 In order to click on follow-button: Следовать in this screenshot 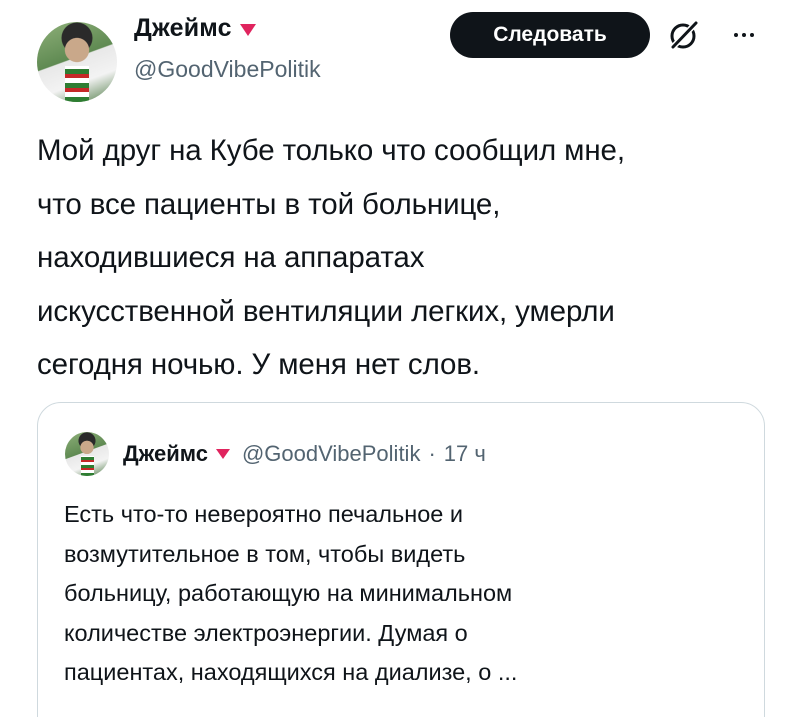, I will do `click(550, 35)`.